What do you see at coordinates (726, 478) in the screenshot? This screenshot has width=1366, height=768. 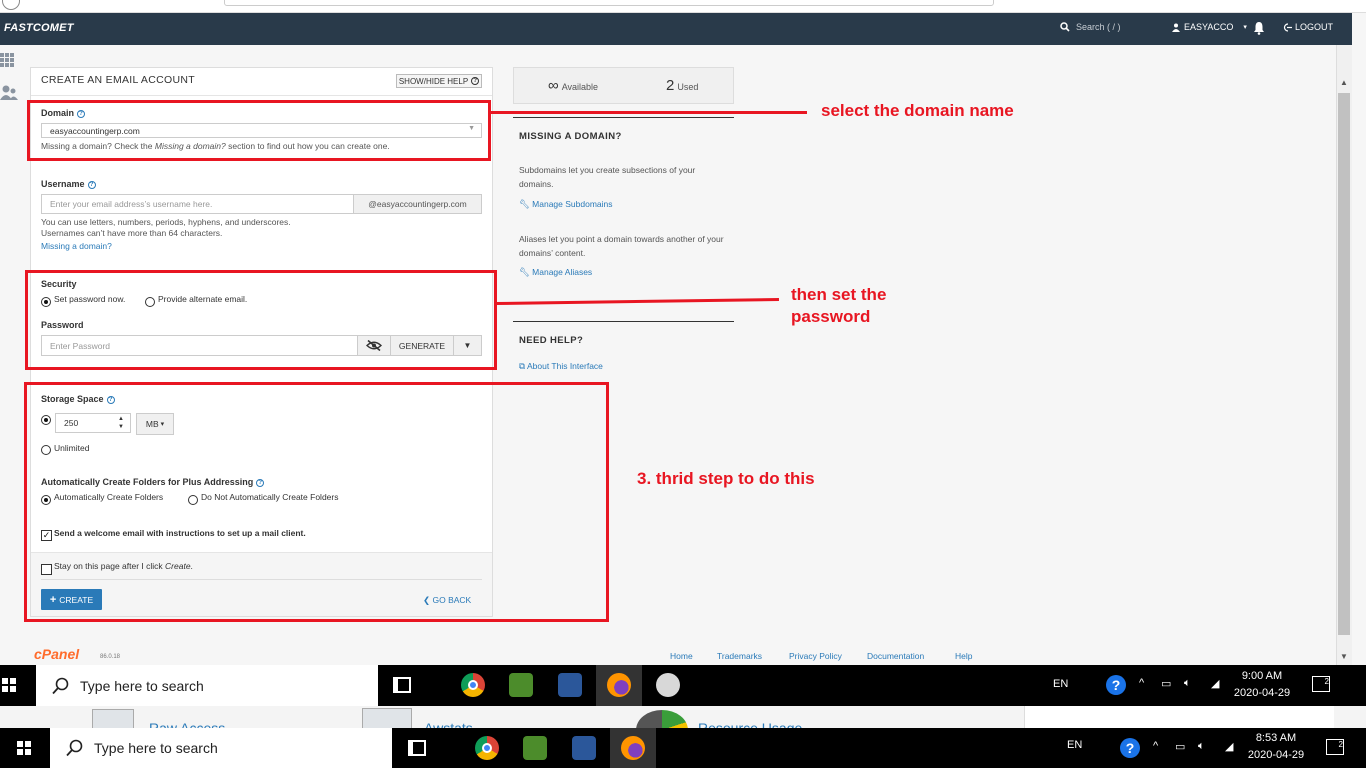 I see `annotation-third-step: 3. thrid step to do this` at bounding box center [726, 478].